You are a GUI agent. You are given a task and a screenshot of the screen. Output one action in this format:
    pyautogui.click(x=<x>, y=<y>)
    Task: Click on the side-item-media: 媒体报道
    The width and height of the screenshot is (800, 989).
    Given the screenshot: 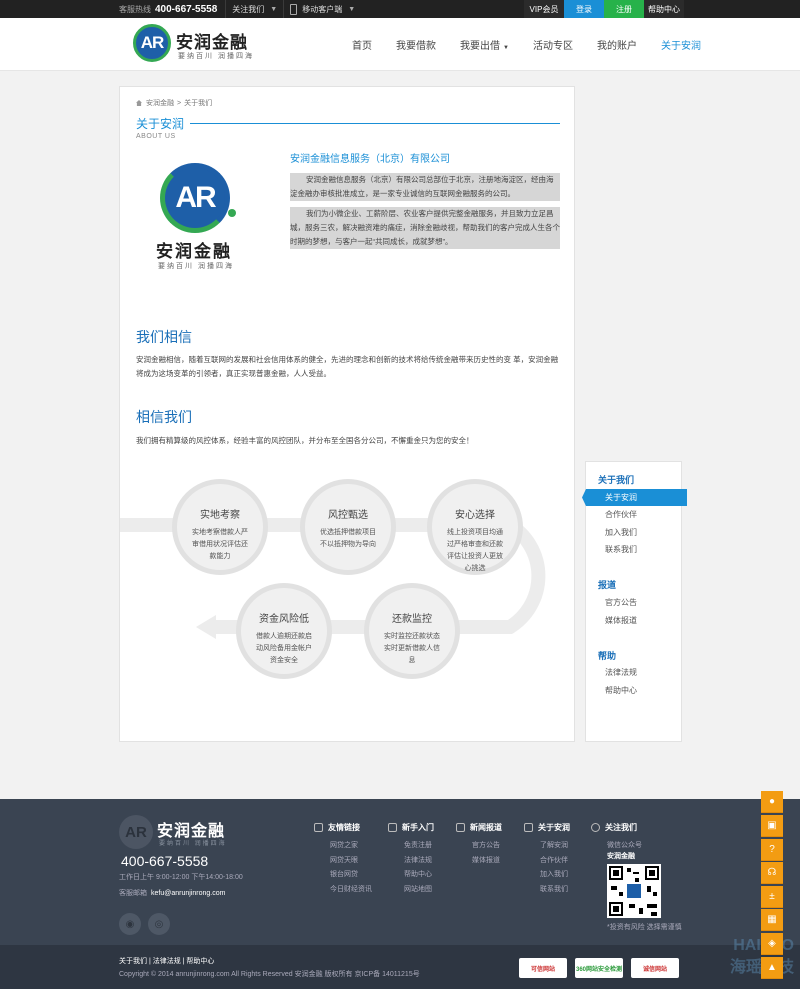 What is the action you would take?
    pyautogui.click(x=621, y=620)
    